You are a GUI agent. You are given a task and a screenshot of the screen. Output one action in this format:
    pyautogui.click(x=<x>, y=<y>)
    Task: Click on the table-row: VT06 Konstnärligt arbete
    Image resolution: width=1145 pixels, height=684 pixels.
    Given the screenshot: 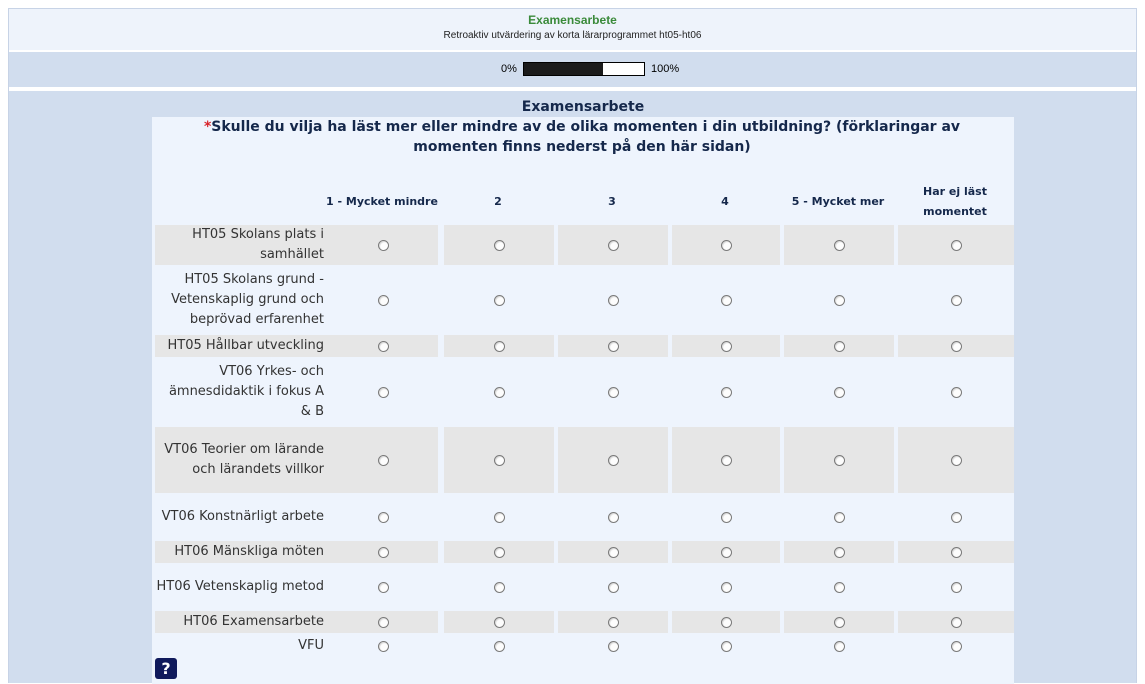 What is the action you would take?
    pyautogui.click(x=583, y=517)
    